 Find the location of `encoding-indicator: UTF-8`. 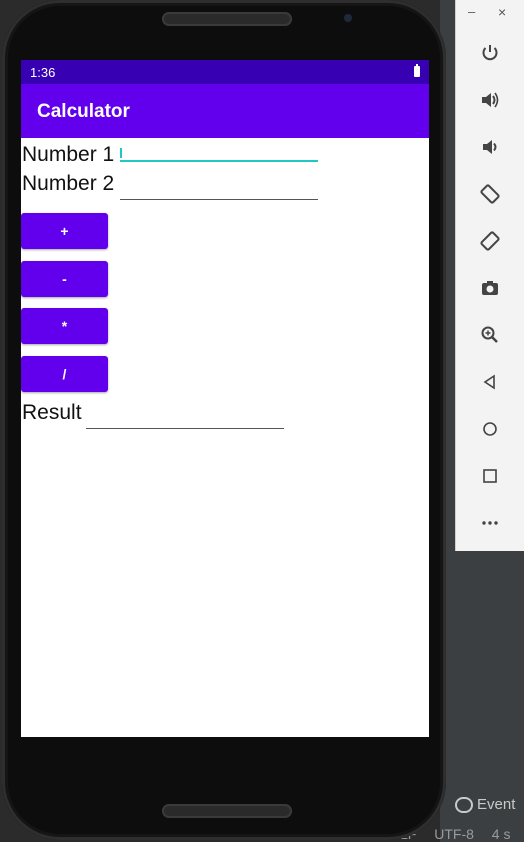

encoding-indicator: UTF-8 is located at coordinates (454, 834).